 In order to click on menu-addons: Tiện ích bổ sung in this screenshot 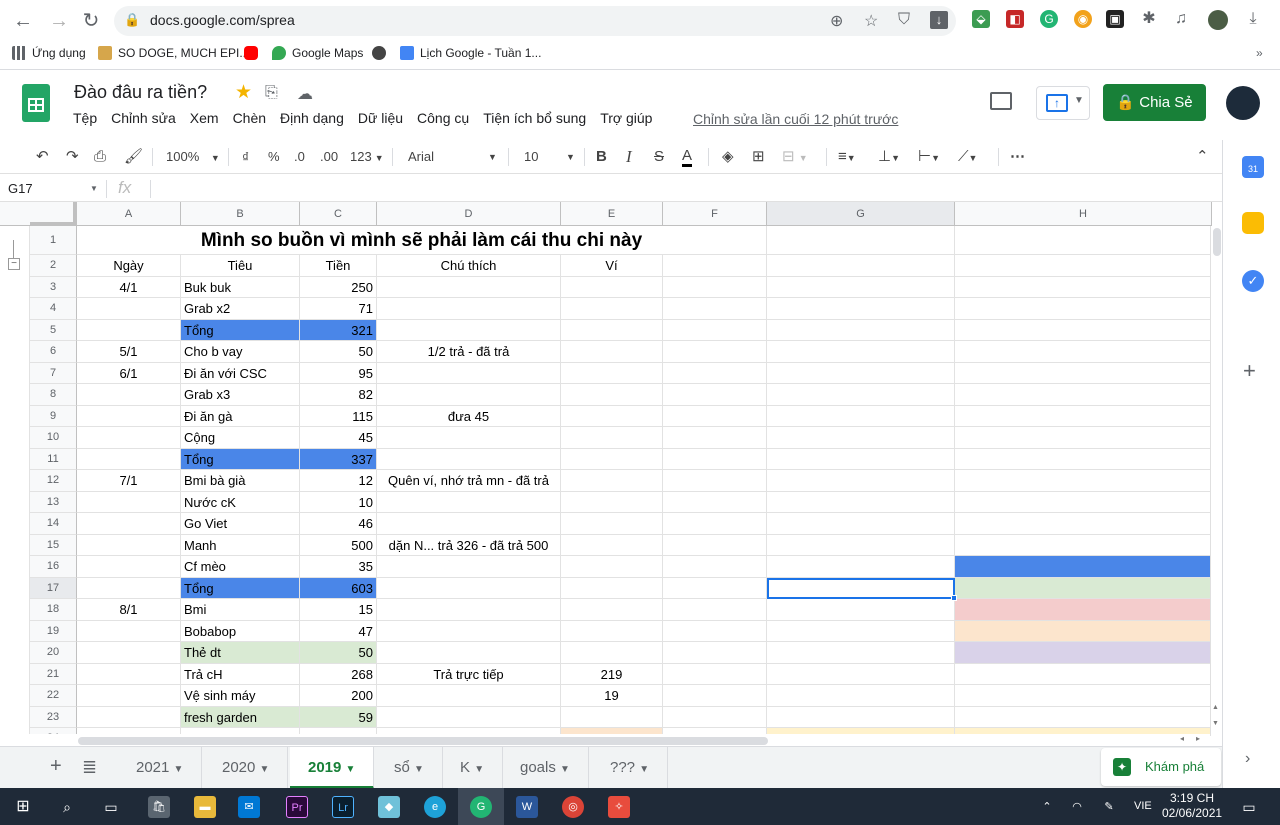, I will do `click(534, 118)`.